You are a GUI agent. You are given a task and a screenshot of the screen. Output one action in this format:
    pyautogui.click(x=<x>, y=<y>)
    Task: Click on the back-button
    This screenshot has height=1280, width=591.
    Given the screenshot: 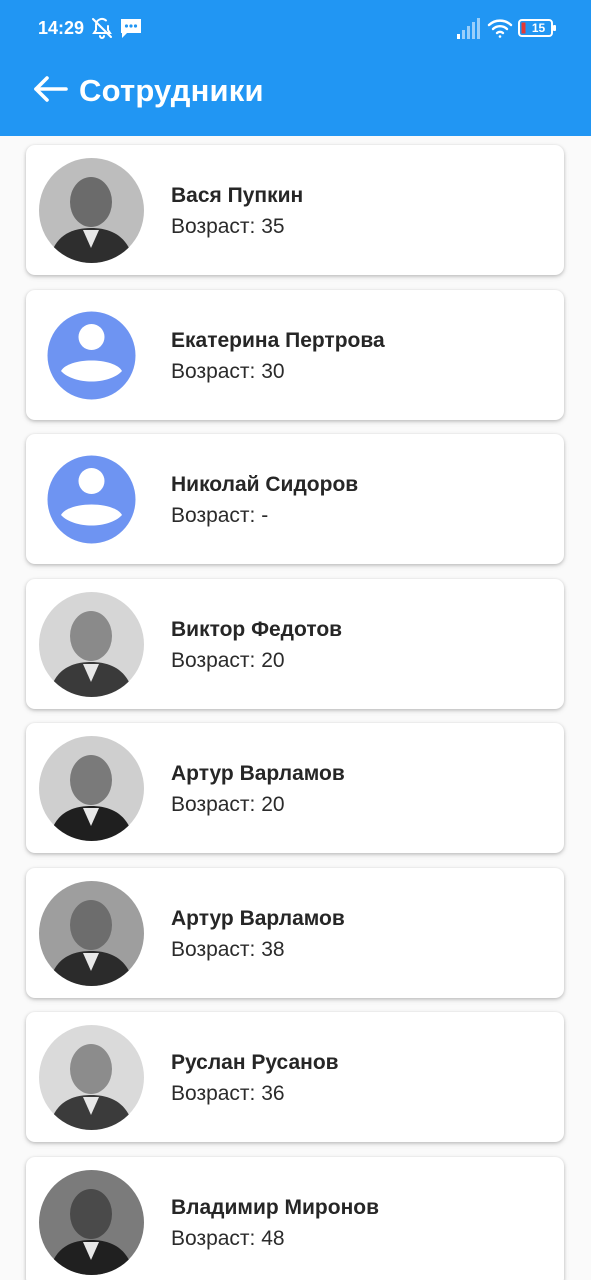 What is the action you would take?
    pyautogui.click(x=50, y=91)
    